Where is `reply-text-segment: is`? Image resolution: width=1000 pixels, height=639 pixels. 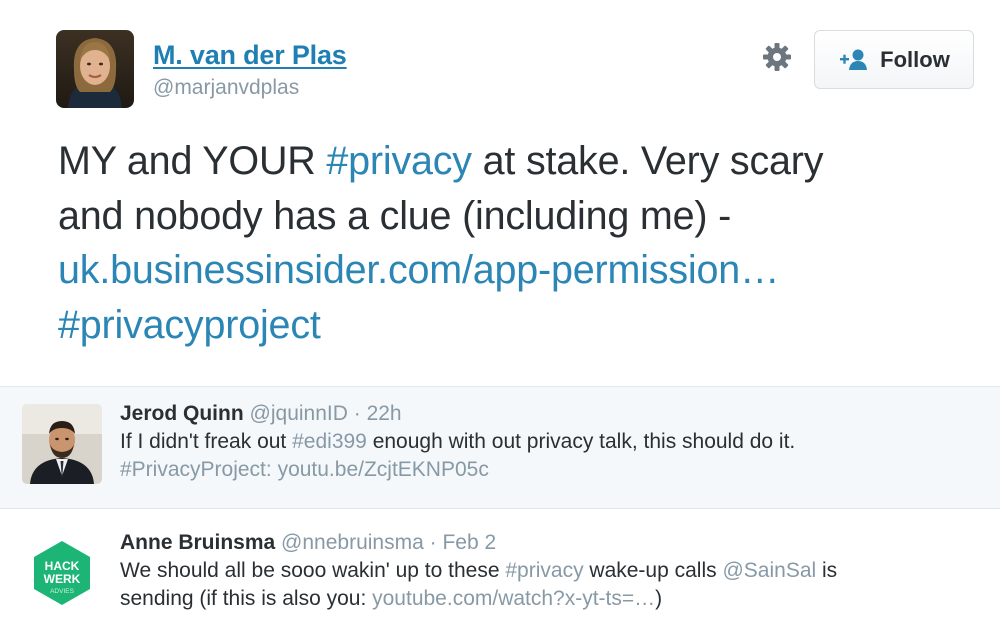 reply-text-segment: is is located at coordinates (827, 570).